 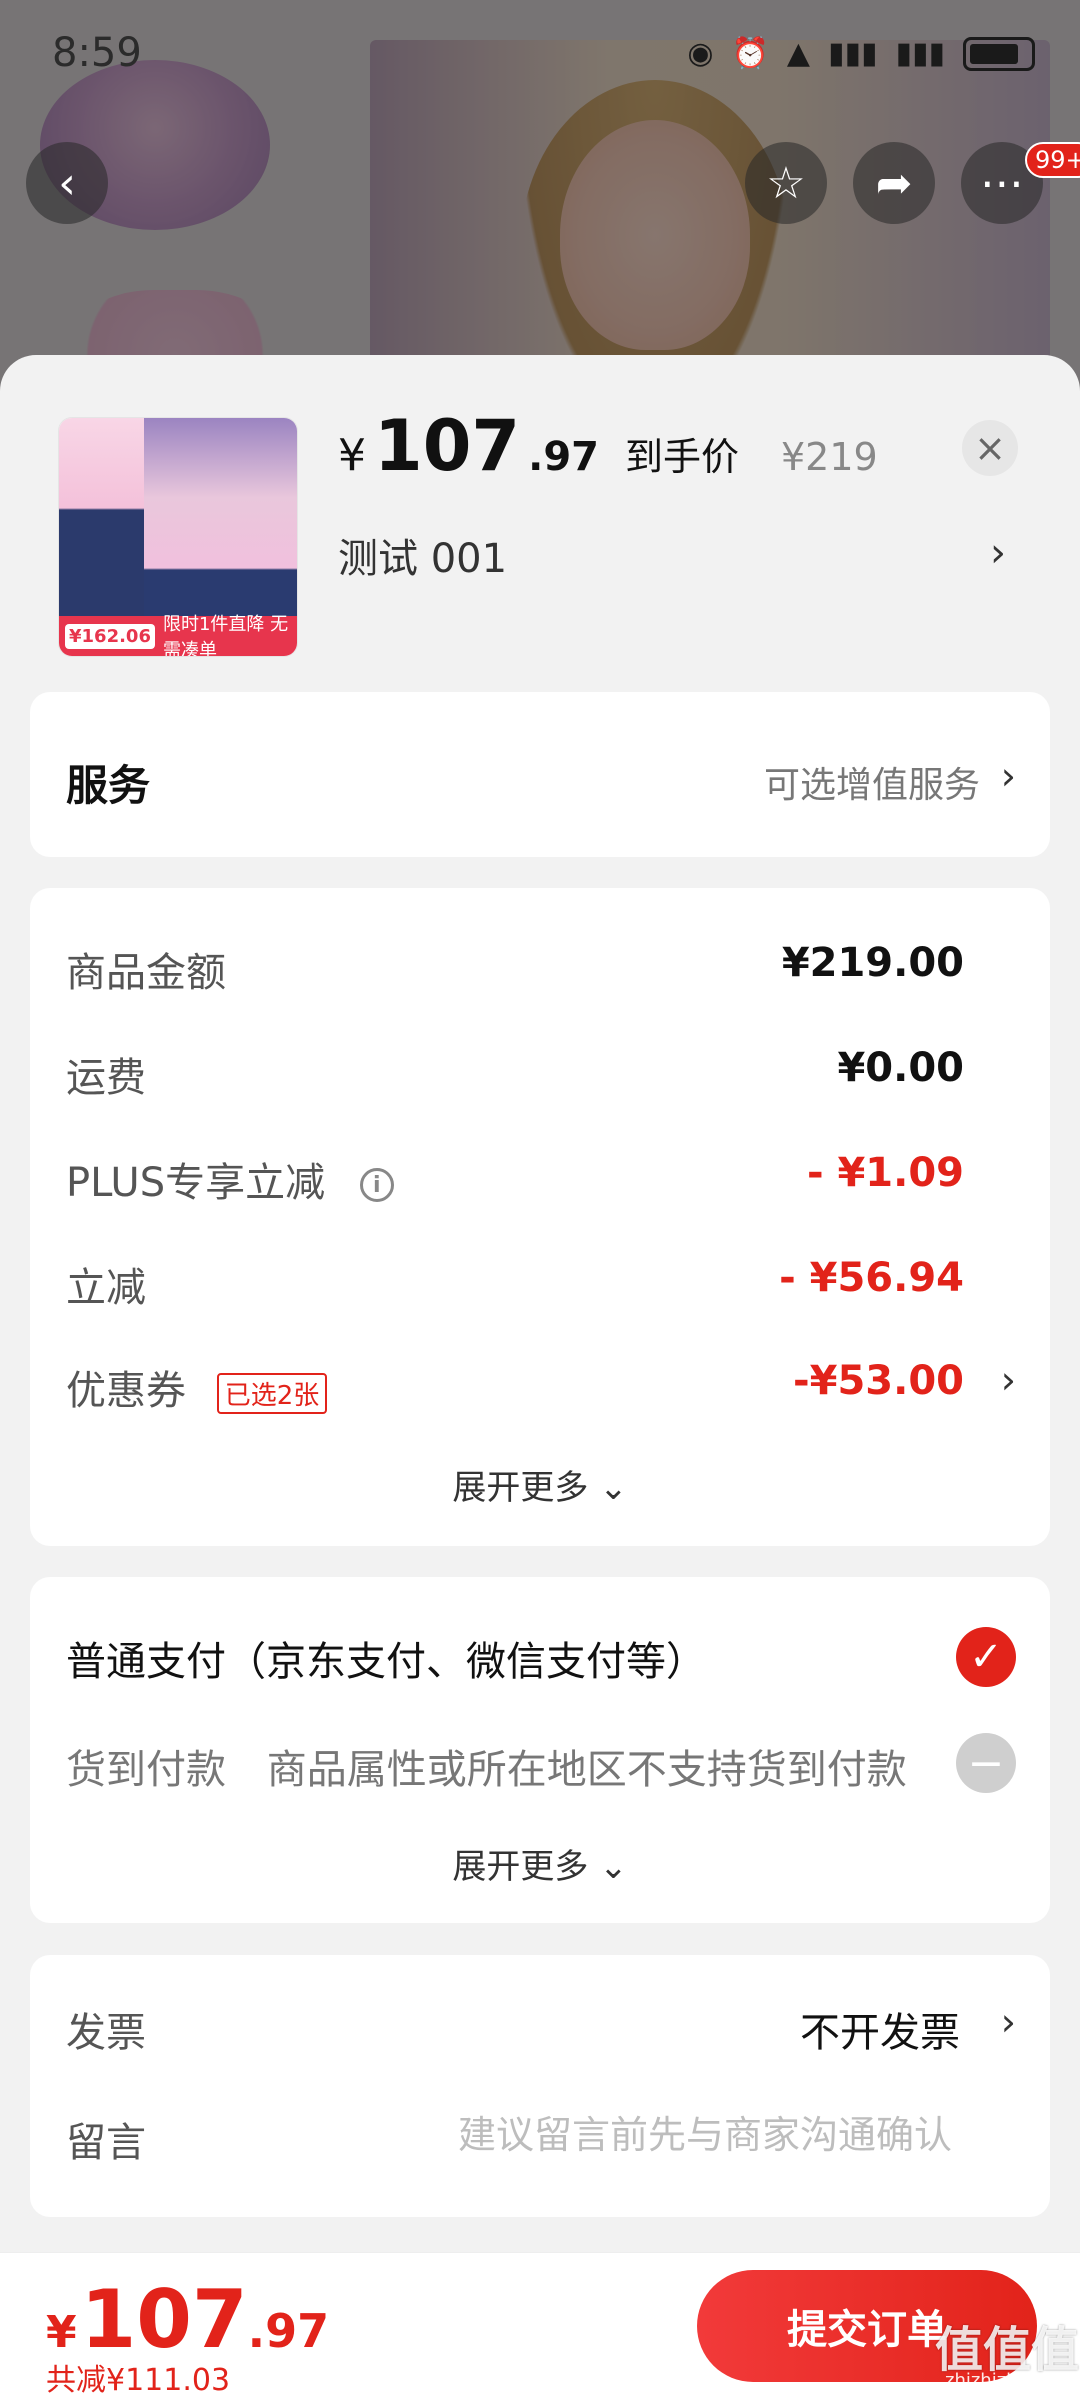 What do you see at coordinates (540, 2326) in the screenshot?
I see `bottom-bar: ¥ 107 .97 共减¥111.03 提交订单` at bounding box center [540, 2326].